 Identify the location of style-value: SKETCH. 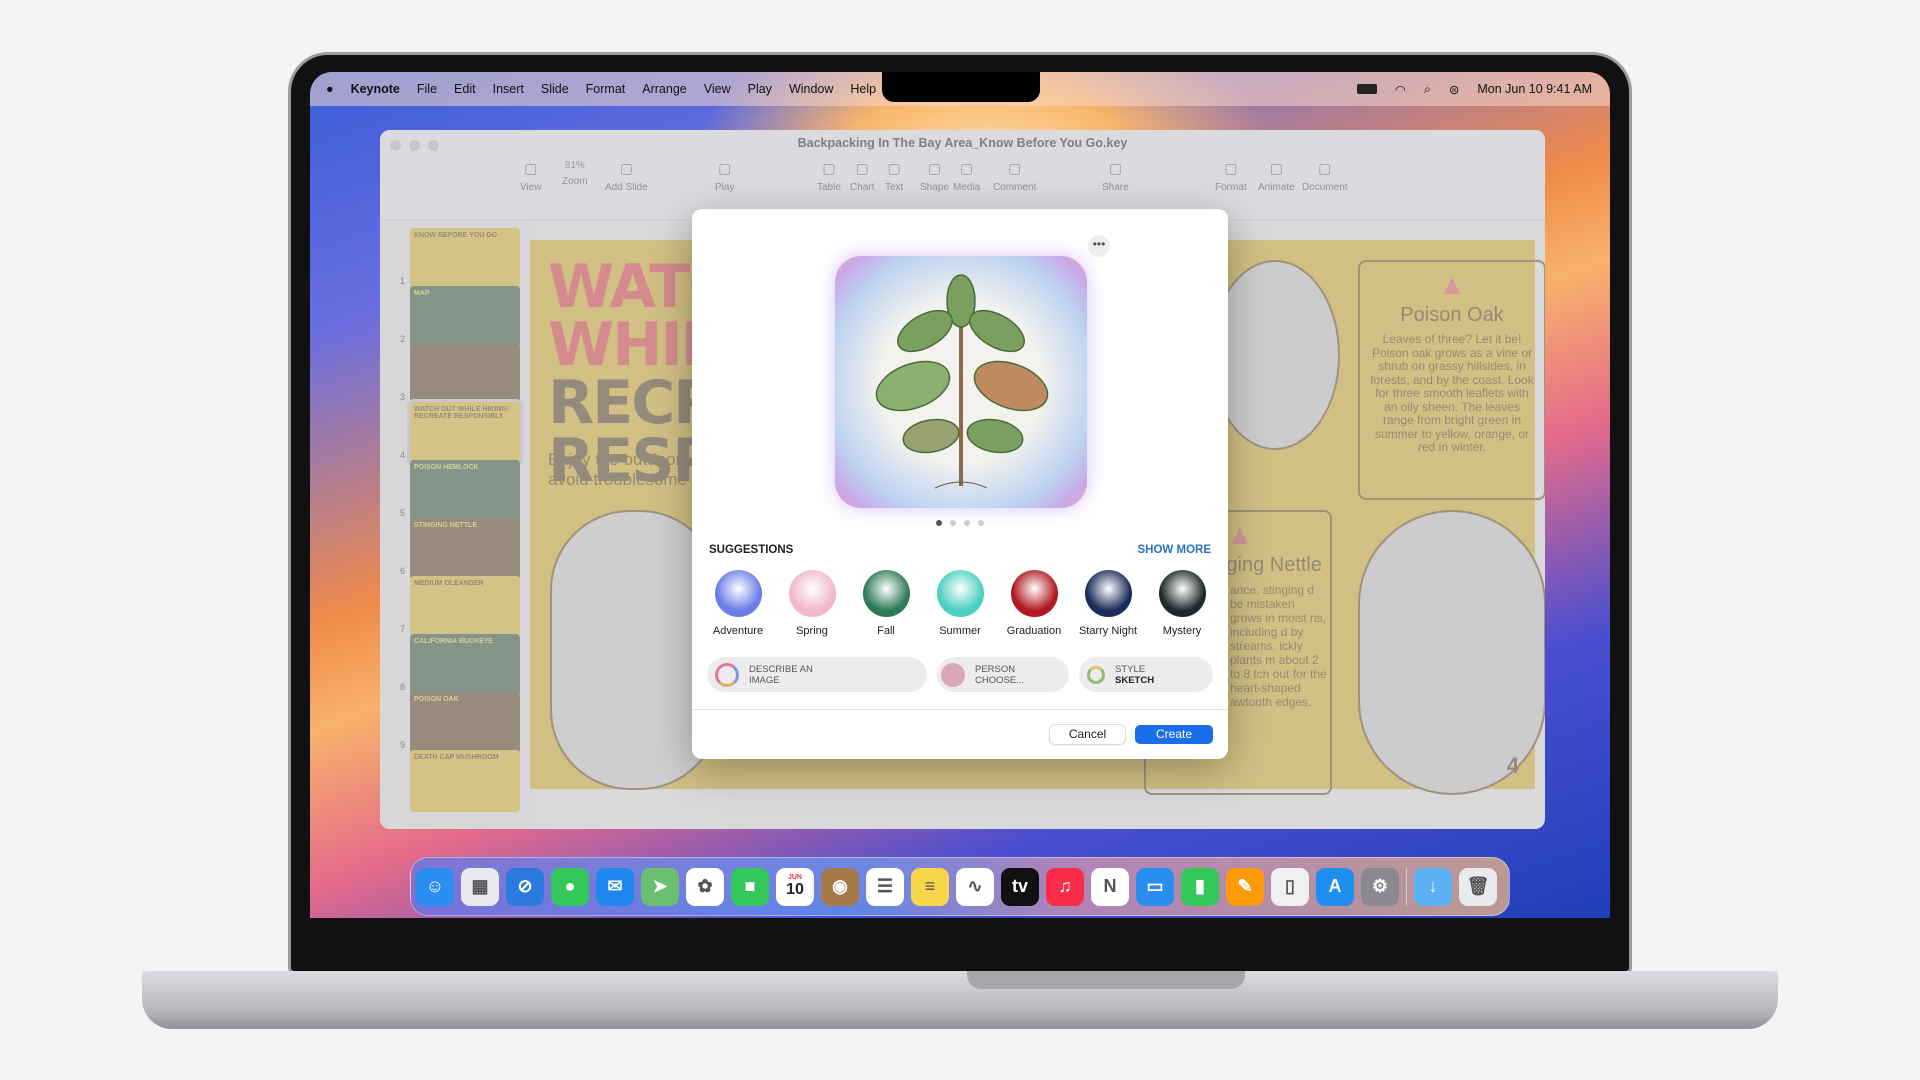
(1135, 680).